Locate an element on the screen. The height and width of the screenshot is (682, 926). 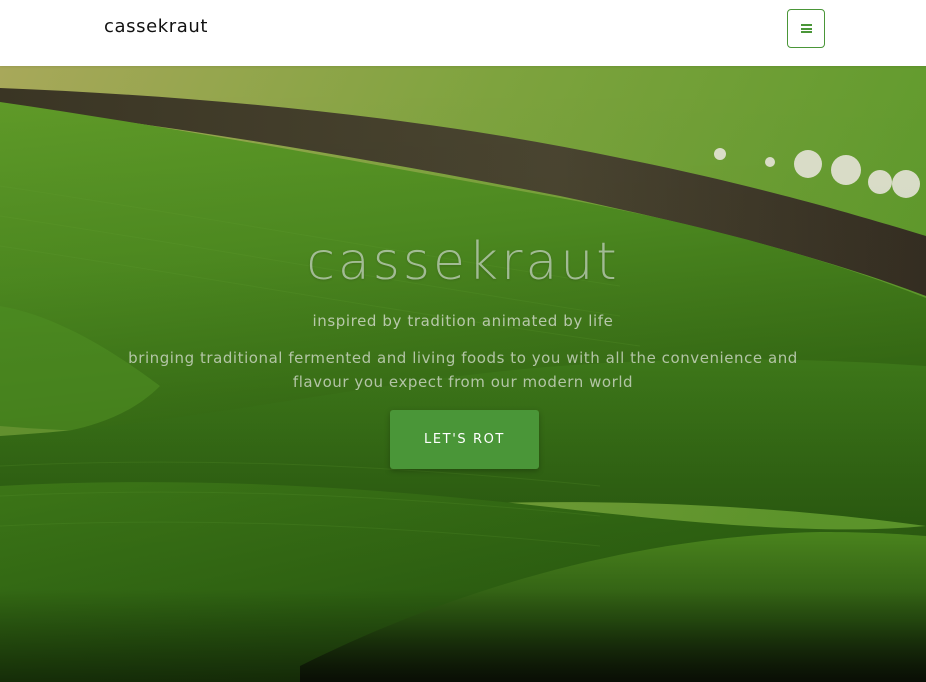
hamburger-icon is located at coordinates (806, 28).